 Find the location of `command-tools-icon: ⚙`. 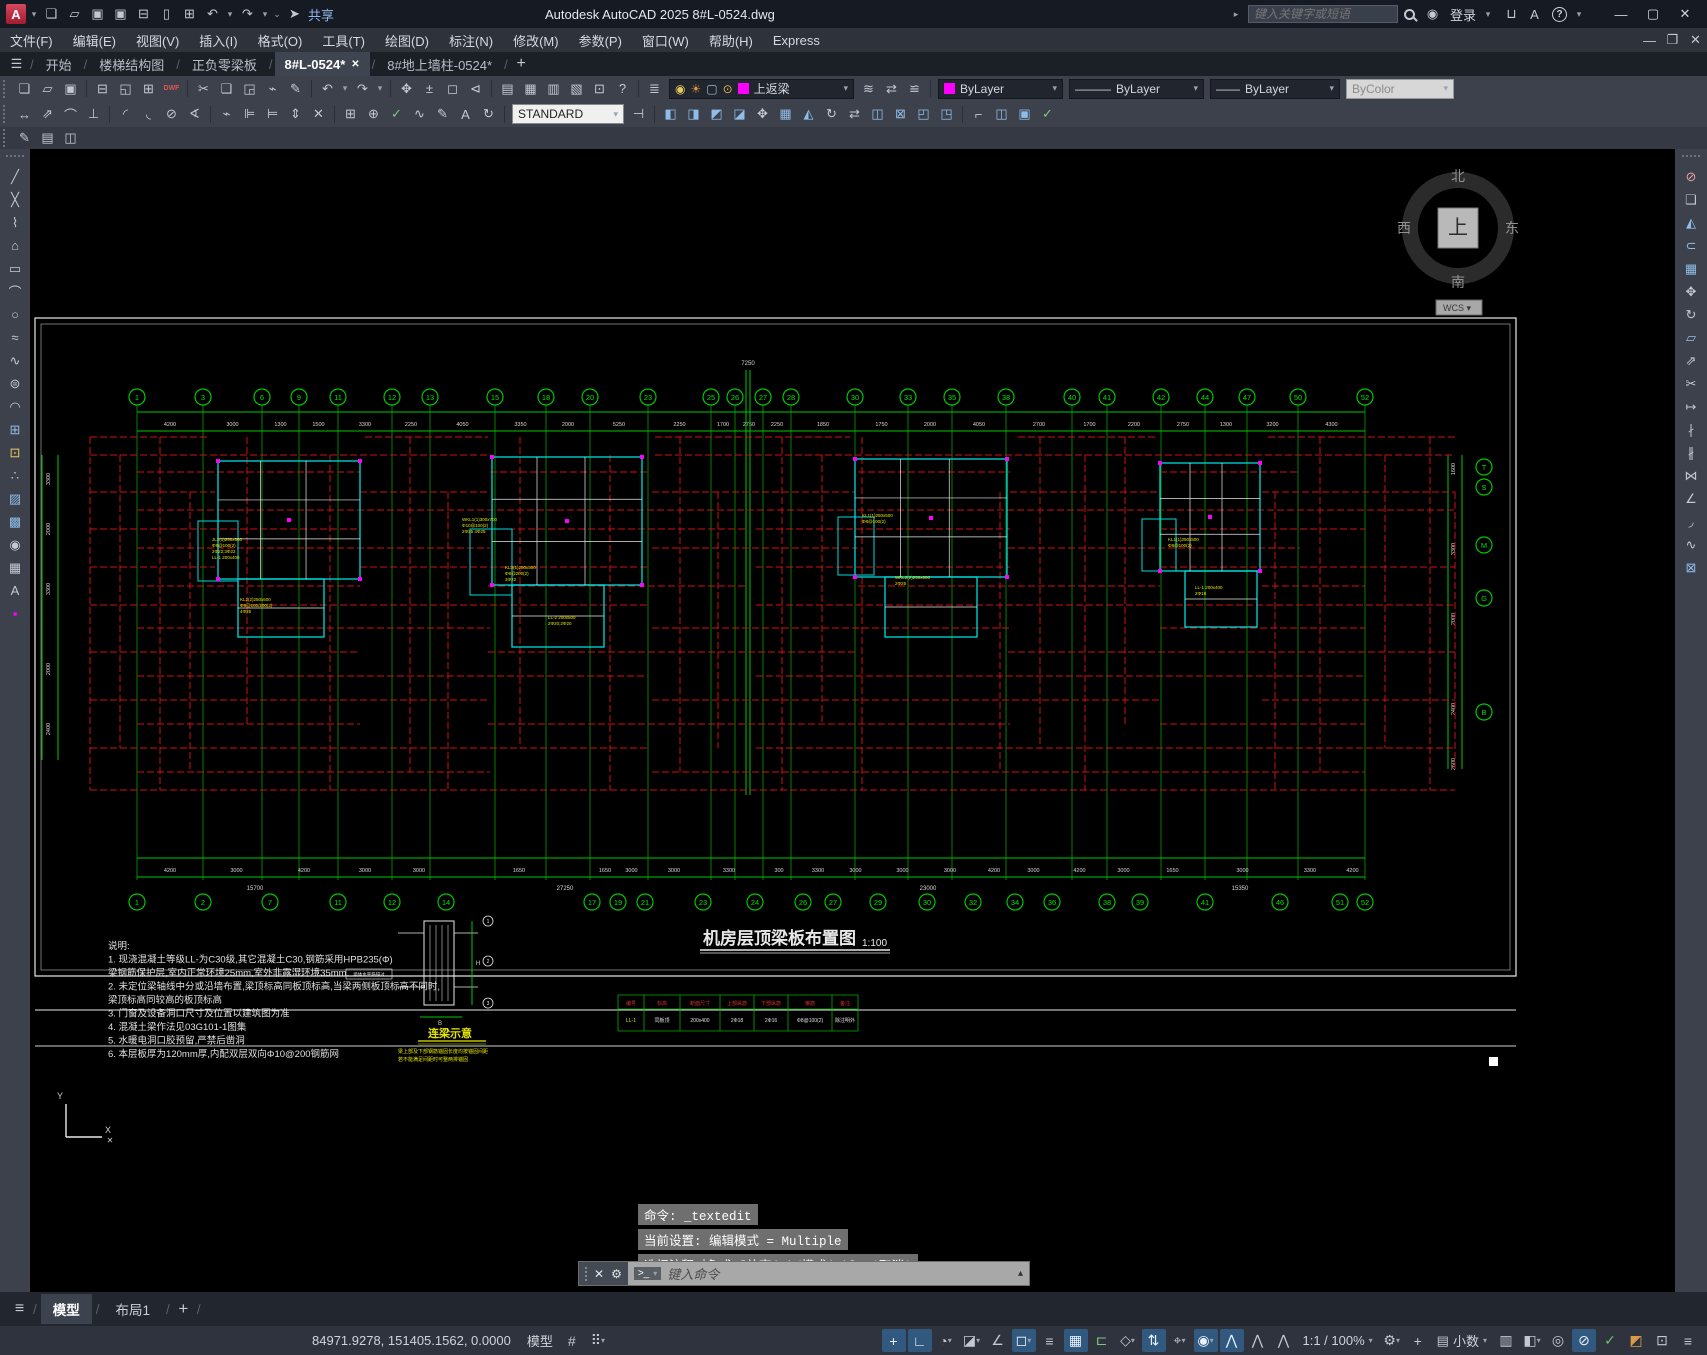

command-tools-icon: ⚙ is located at coordinates (616, 1274).